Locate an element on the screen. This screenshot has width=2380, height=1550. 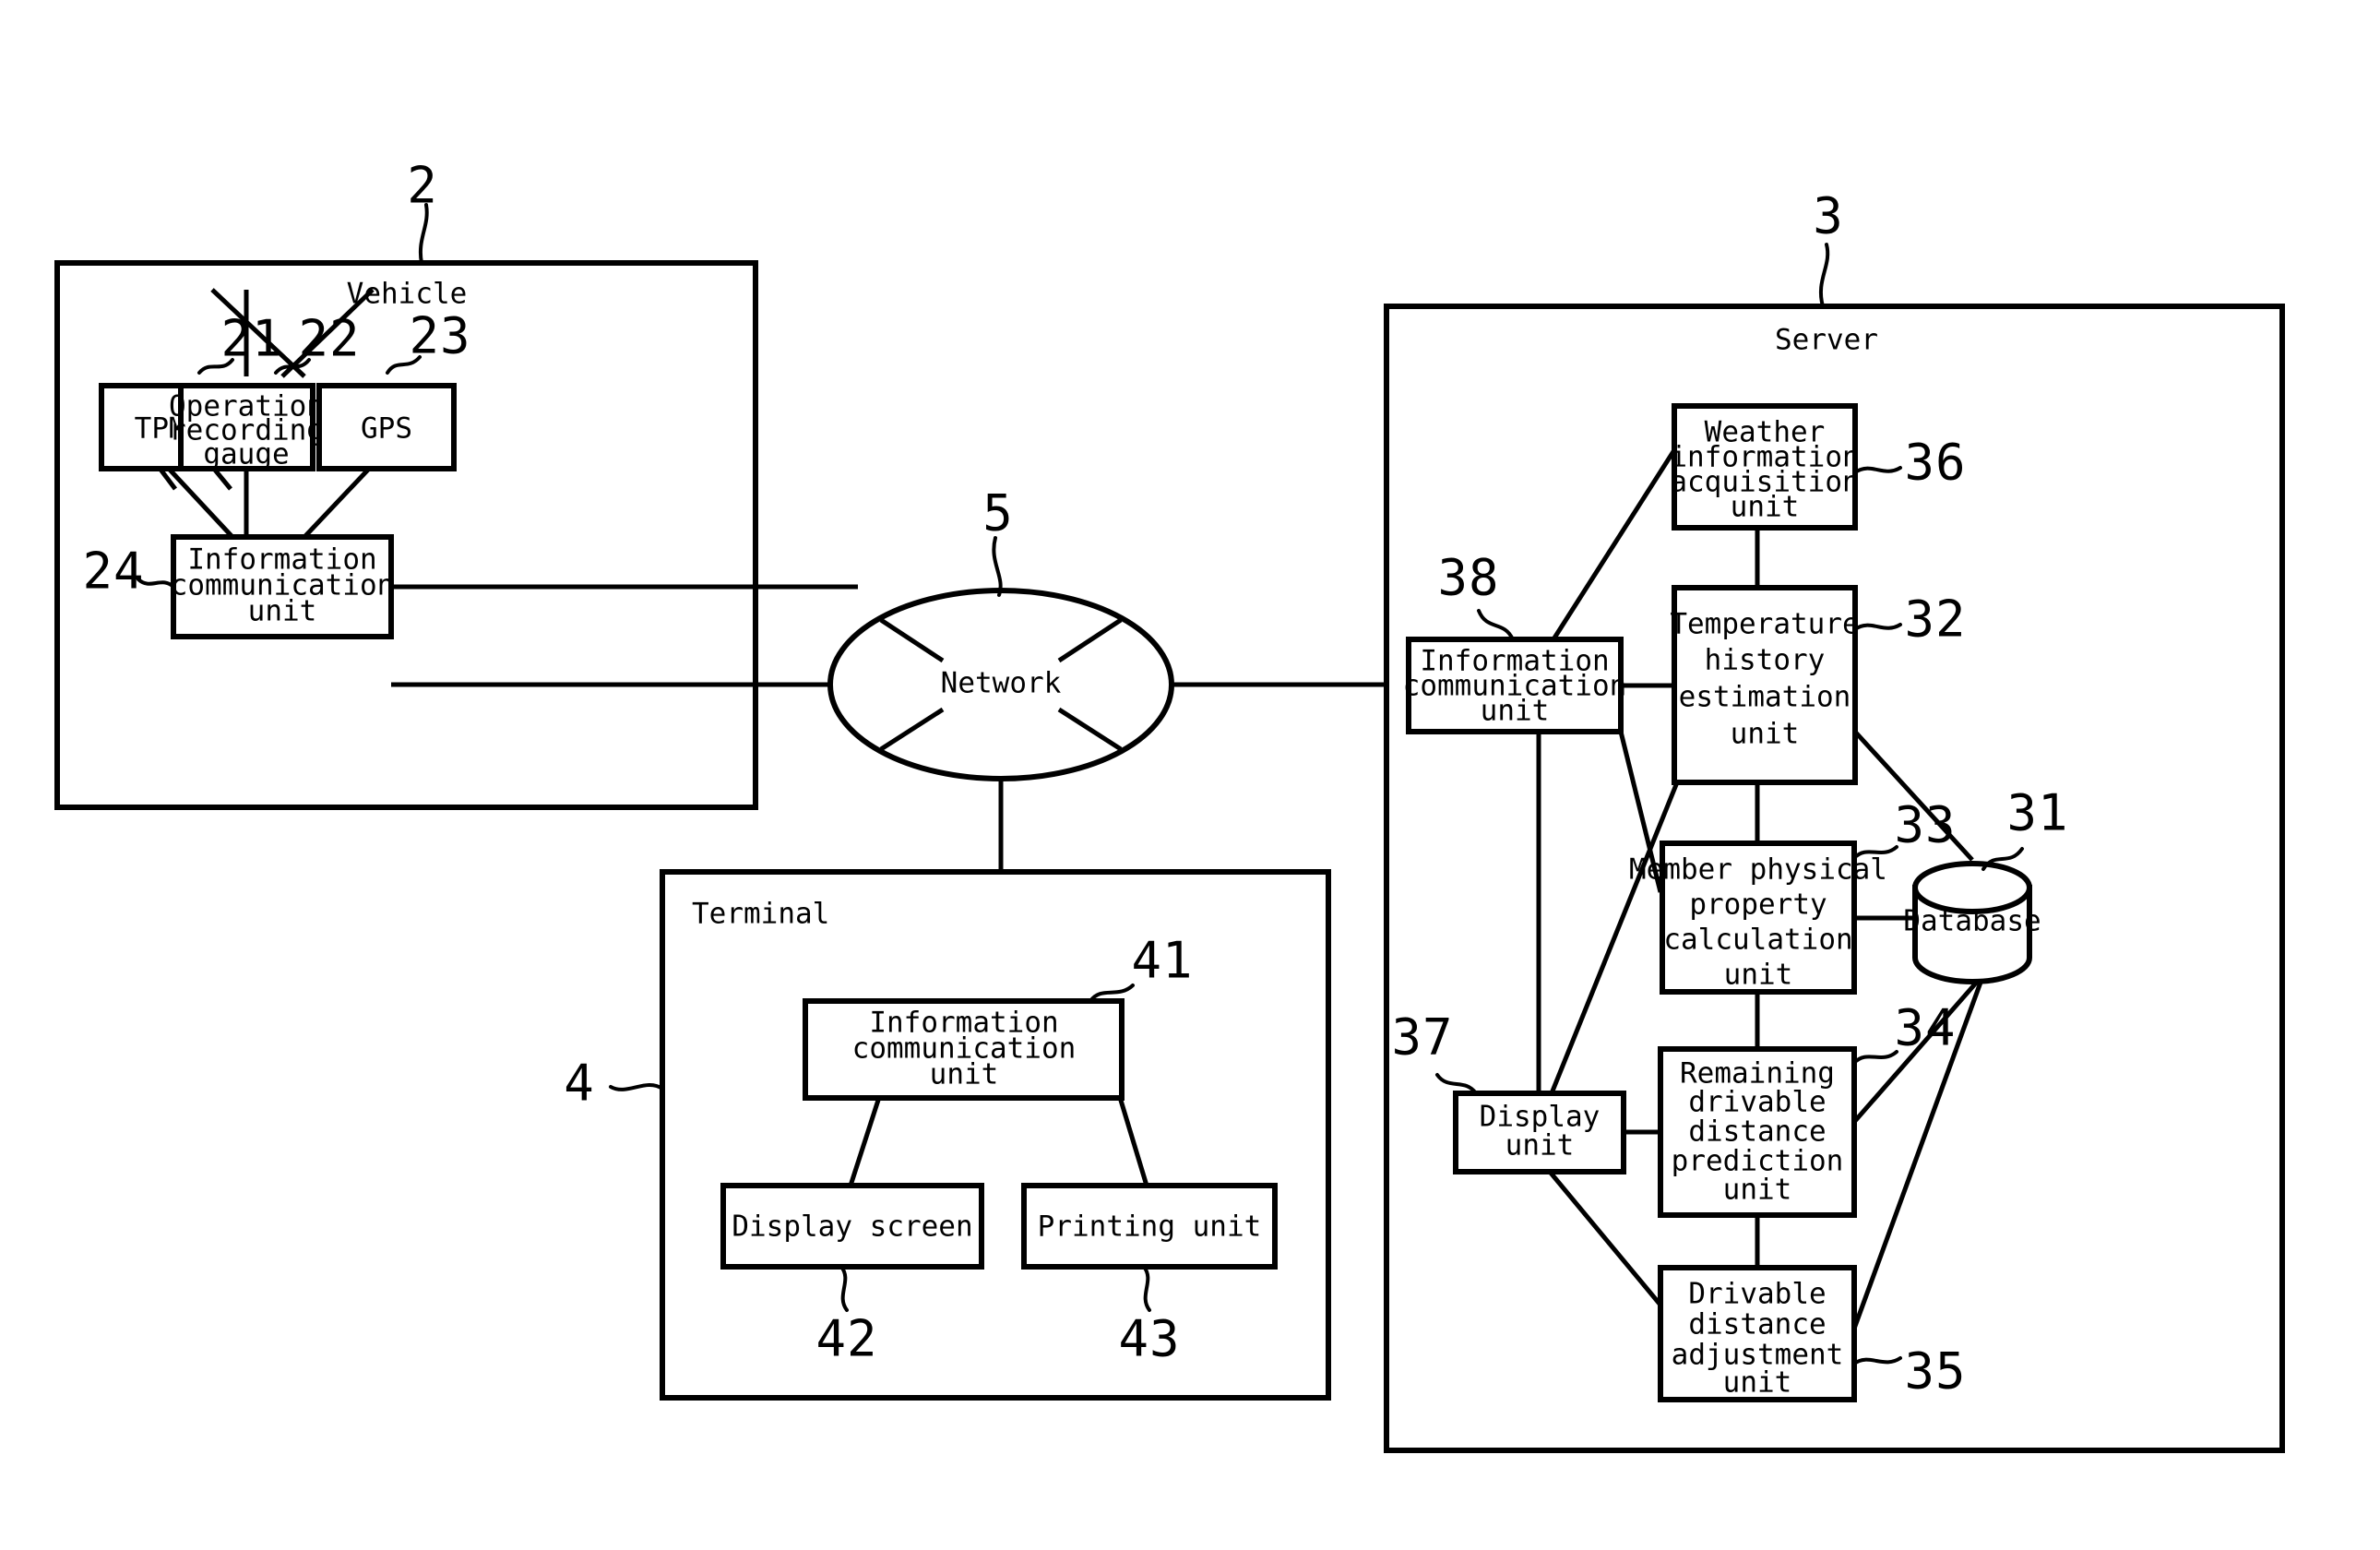
ref-22: 22 is located at coordinates (329, 339).